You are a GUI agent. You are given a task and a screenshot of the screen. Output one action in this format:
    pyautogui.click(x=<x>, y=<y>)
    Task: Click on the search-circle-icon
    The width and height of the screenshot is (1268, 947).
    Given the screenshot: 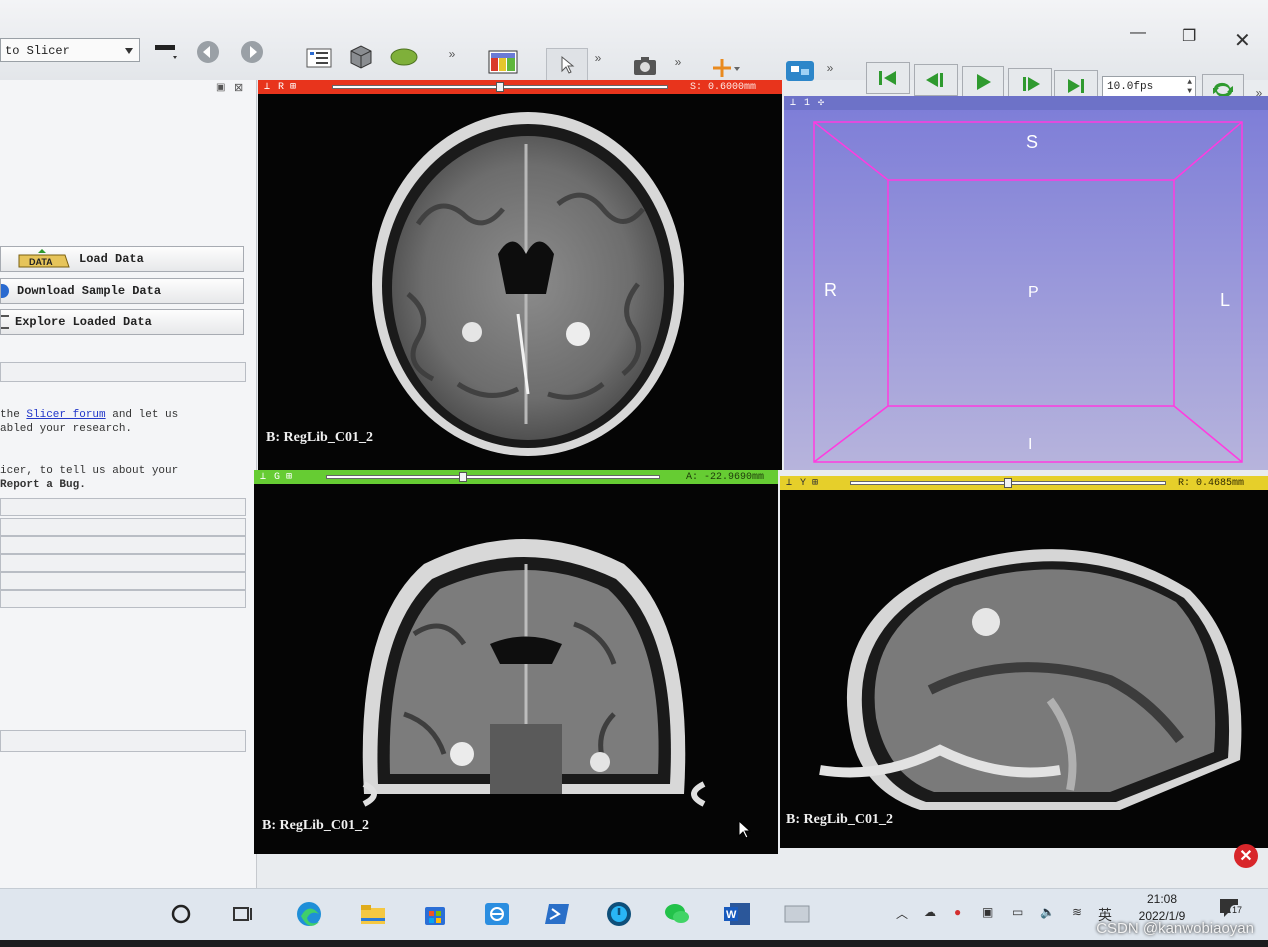 What is the action you would take?
    pyautogui.click(x=181, y=914)
    